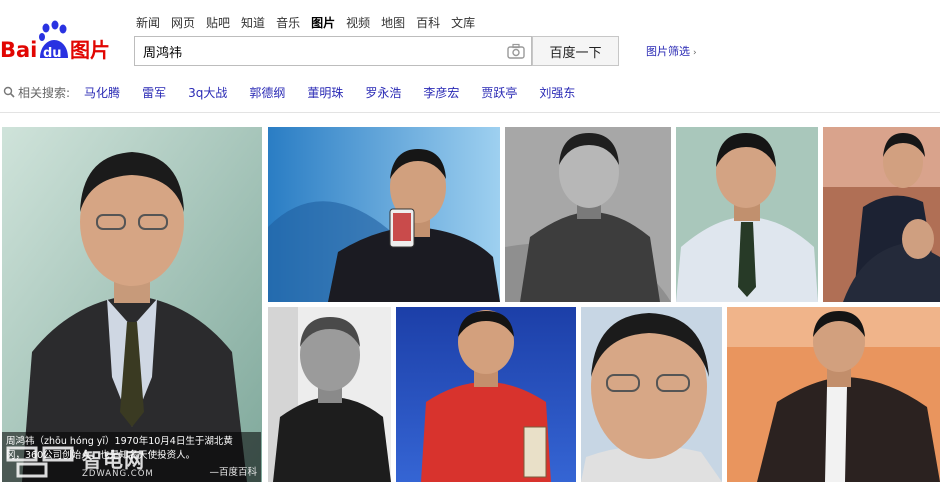 This screenshot has width=940, height=487. Describe the element at coordinates (183, 23) in the screenshot. I see `nav-web: 网页` at that location.